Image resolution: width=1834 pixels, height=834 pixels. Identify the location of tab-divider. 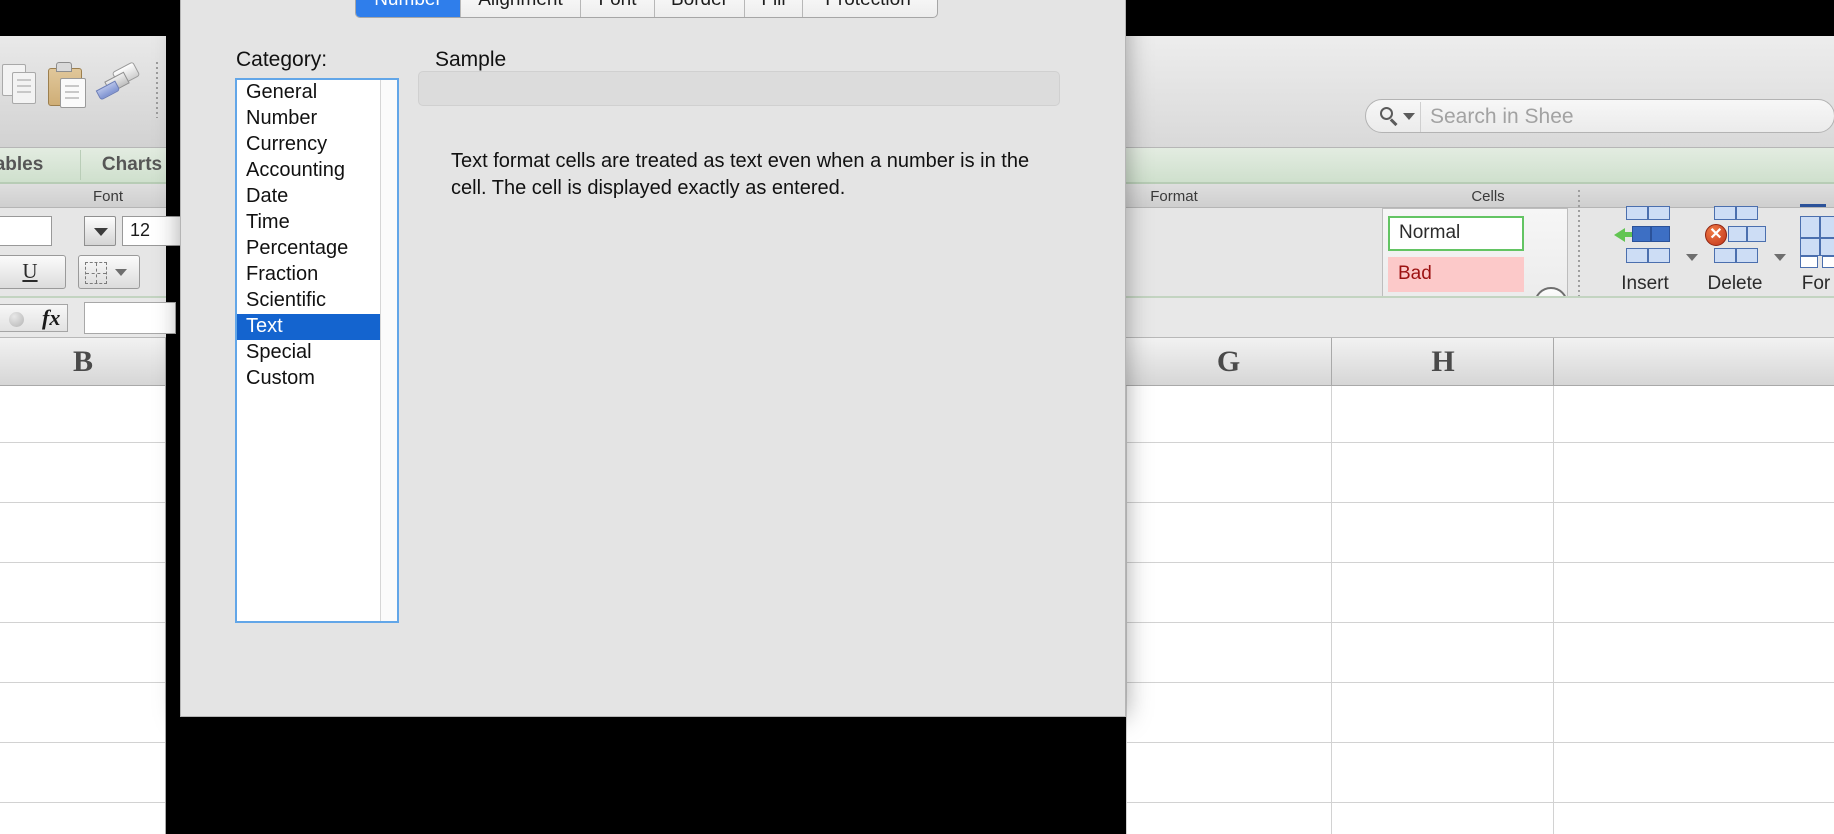
(80, 165).